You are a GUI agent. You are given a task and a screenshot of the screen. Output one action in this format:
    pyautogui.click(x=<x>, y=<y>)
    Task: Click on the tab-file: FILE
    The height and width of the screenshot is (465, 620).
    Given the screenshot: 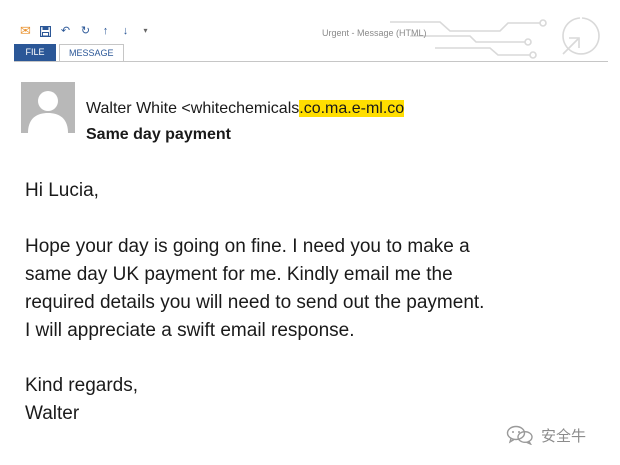 What is the action you would take?
    pyautogui.click(x=35, y=52)
    